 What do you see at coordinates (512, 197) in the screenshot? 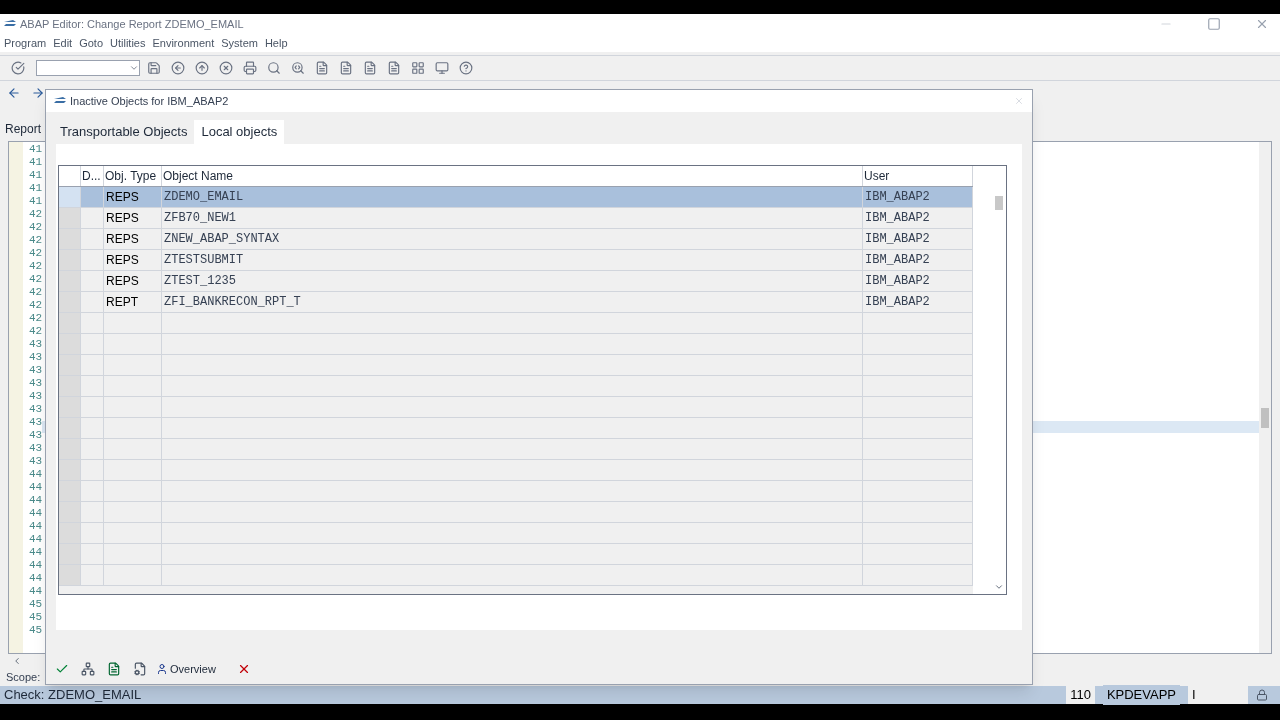
I see `table-cell: ZDEMO_EMAIL` at bounding box center [512, 197].